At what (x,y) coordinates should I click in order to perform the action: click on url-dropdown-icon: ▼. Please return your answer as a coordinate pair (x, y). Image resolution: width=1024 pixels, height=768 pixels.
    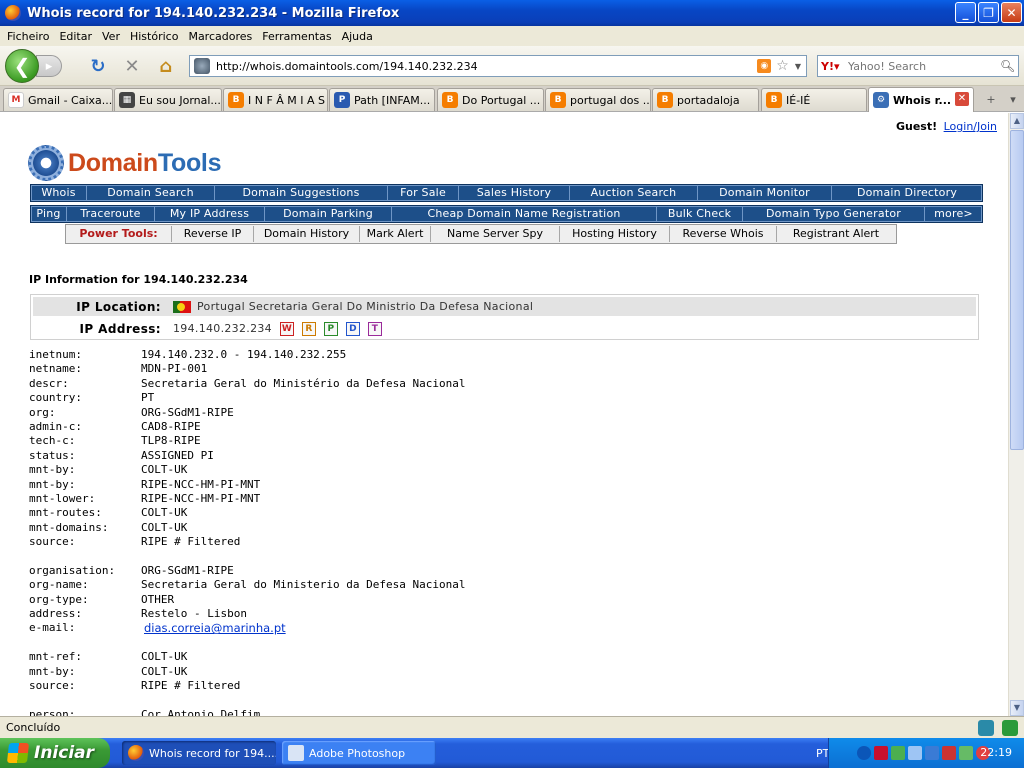
    Looking at the image, I should click on (798, 66).